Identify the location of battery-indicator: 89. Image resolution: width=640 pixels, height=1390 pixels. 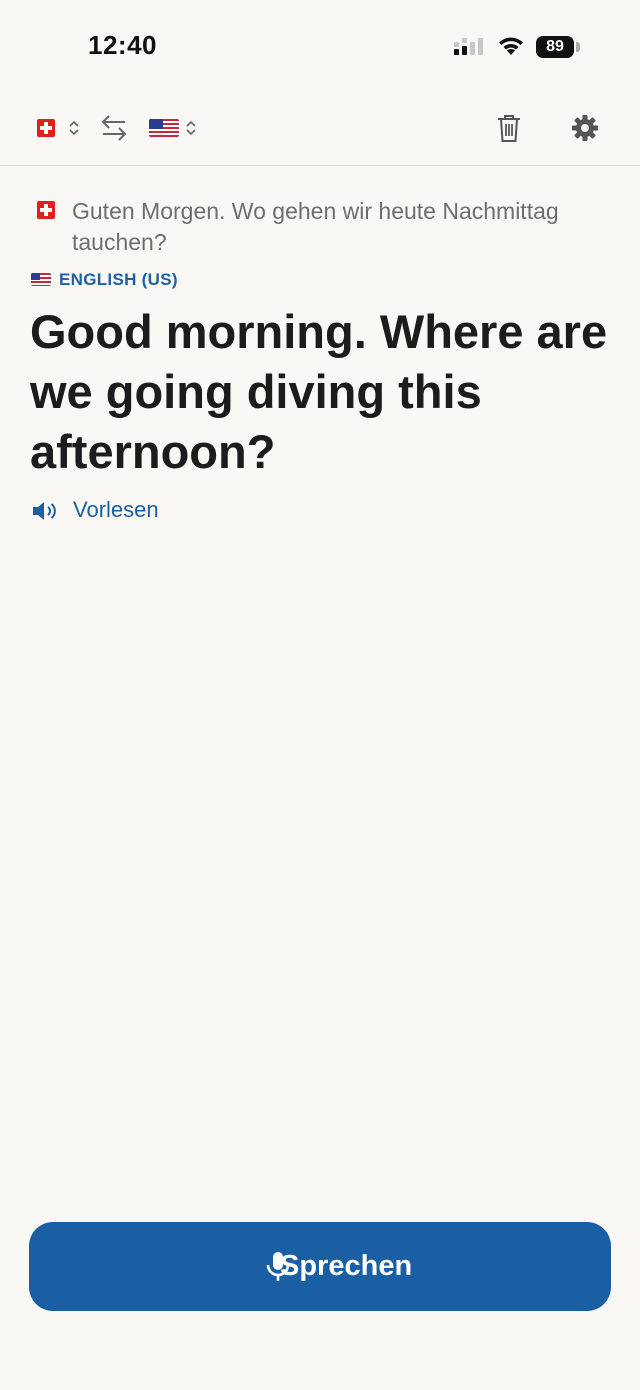
(555, 47).